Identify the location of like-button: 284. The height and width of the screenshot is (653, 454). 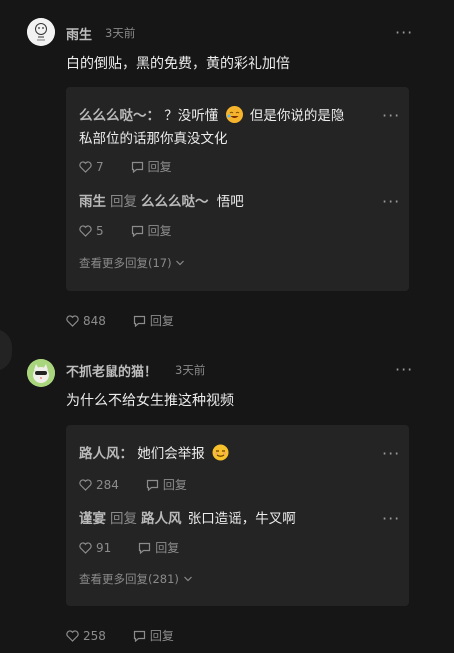
(99, 485).